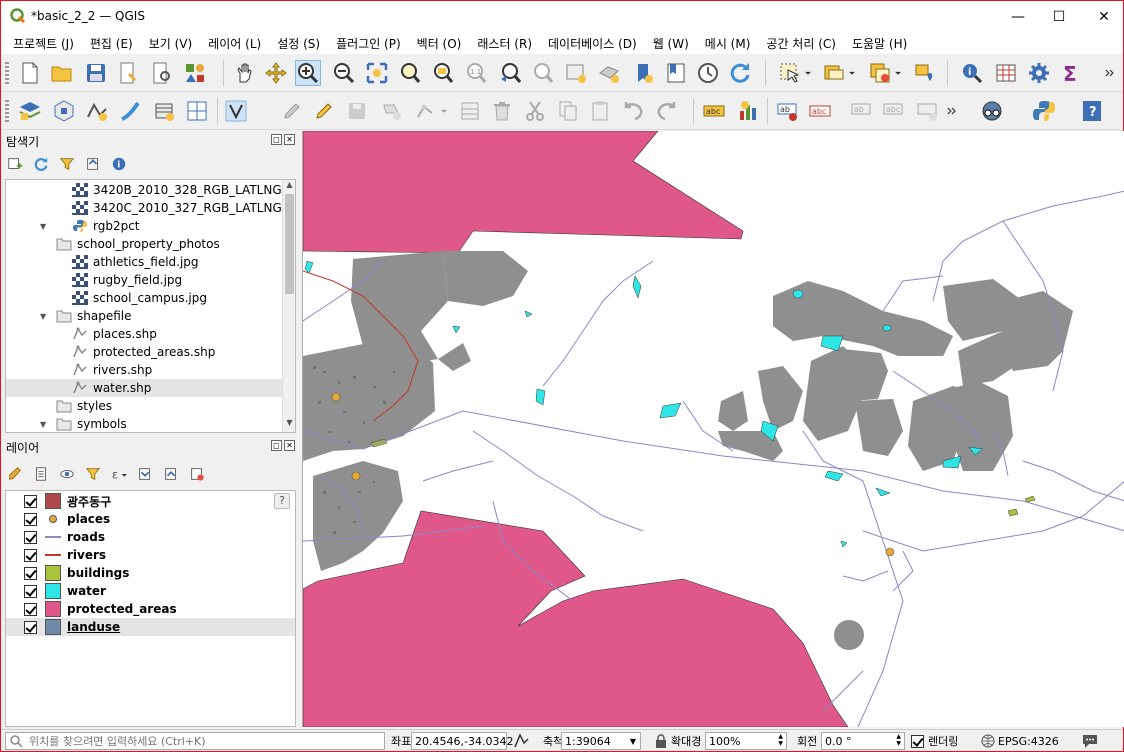 This screenshot has height=752, width=1124. Describe the element at coordinates (292, 111) in the screenshot. I see `current-edits-icon` at that location.